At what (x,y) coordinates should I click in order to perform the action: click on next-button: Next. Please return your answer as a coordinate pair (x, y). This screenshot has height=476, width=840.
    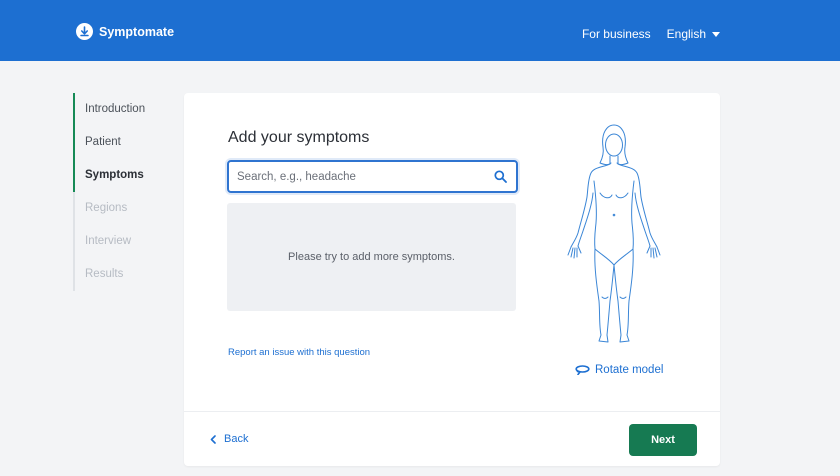
    Looking at the image, I should click on (663, 440).